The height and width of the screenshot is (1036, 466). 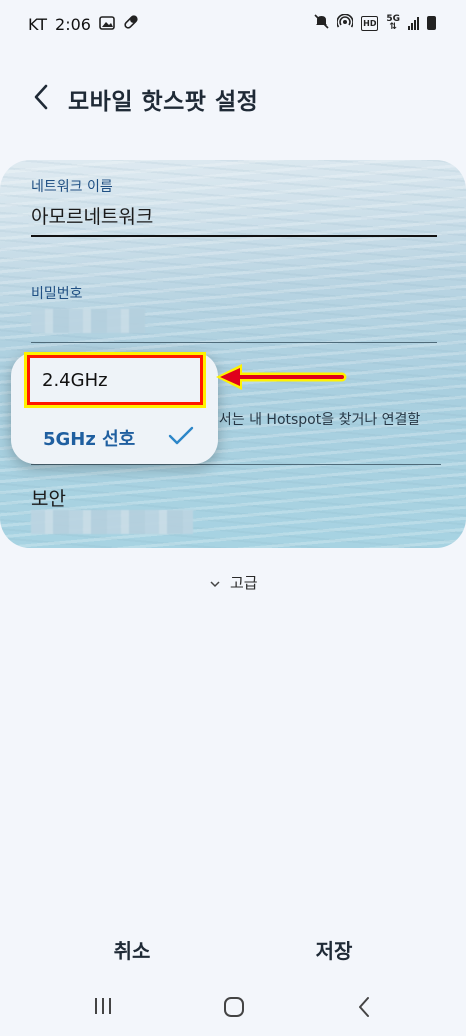 I want to click on status-bar-right: HD 5G ⇅, so click(x=375, y=22).